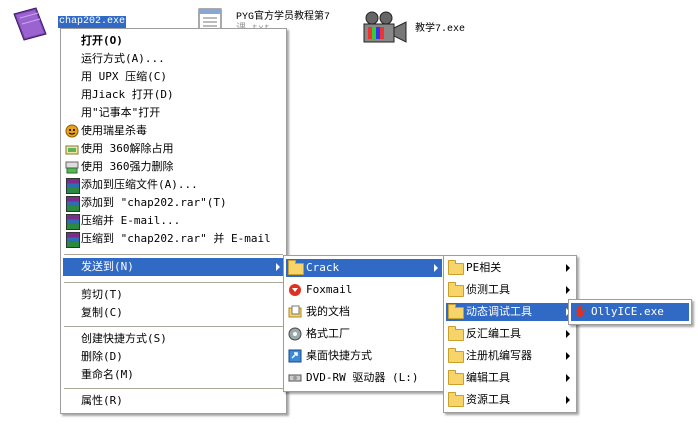 This screenshot has height=424, width=698. Describe the element at coordinates (124, 76) in the screenshot. I see `menu-upx-compress-label: 用 UPX 压缩(C)` at that location.